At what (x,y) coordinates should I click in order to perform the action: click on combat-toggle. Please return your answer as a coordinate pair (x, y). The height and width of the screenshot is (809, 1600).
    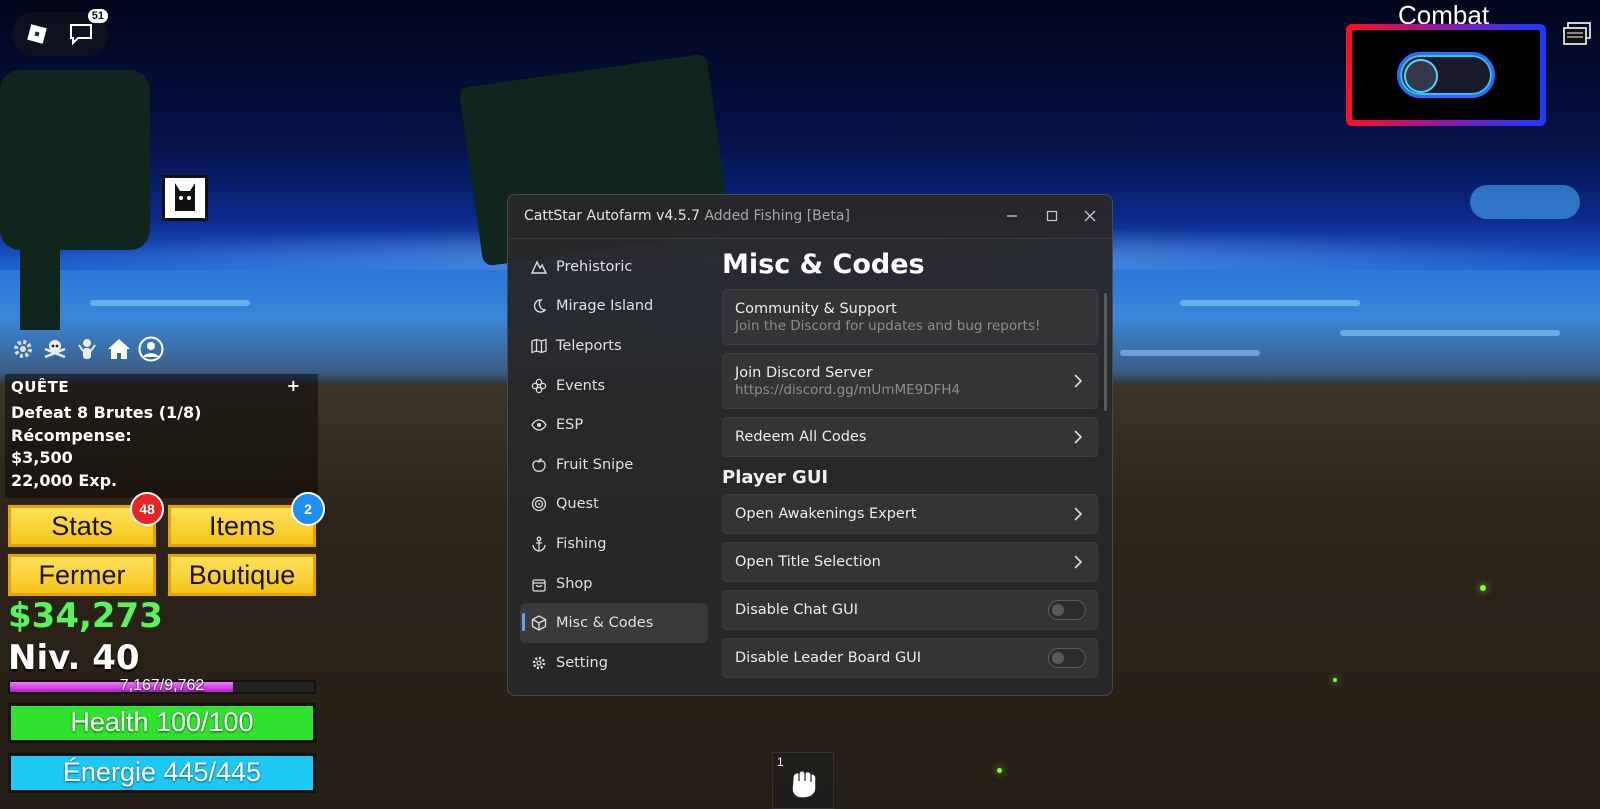
    Looking at the image, I should click on (1446, 75).